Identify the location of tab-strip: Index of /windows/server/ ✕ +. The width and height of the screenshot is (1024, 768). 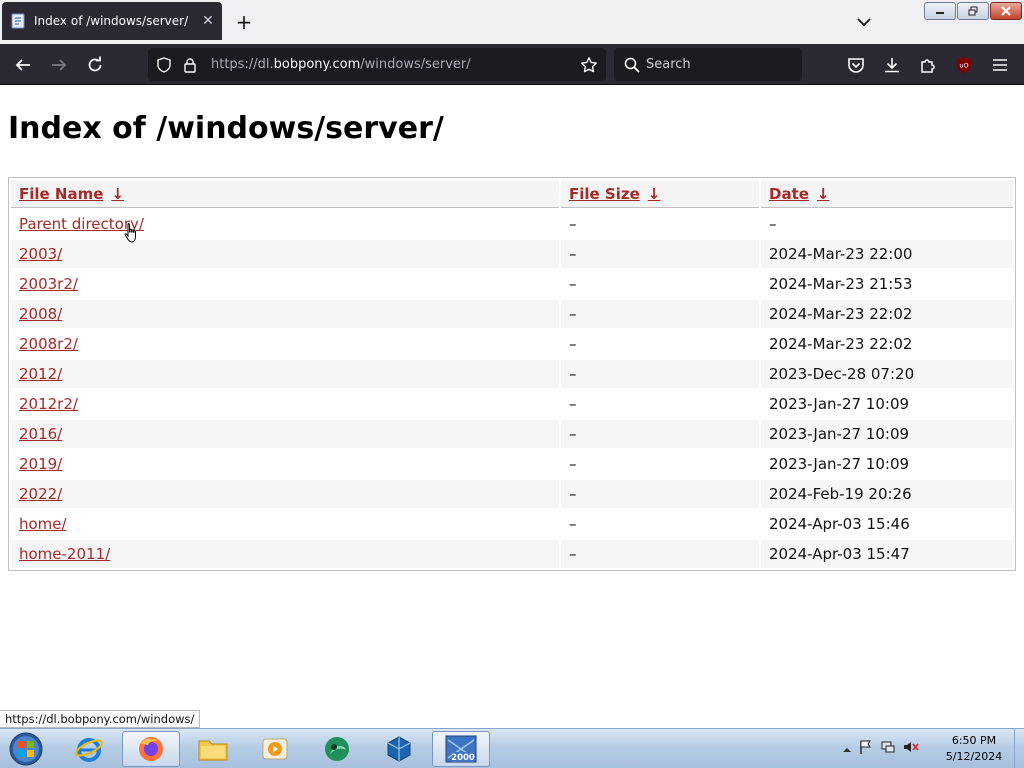
(512, 22).